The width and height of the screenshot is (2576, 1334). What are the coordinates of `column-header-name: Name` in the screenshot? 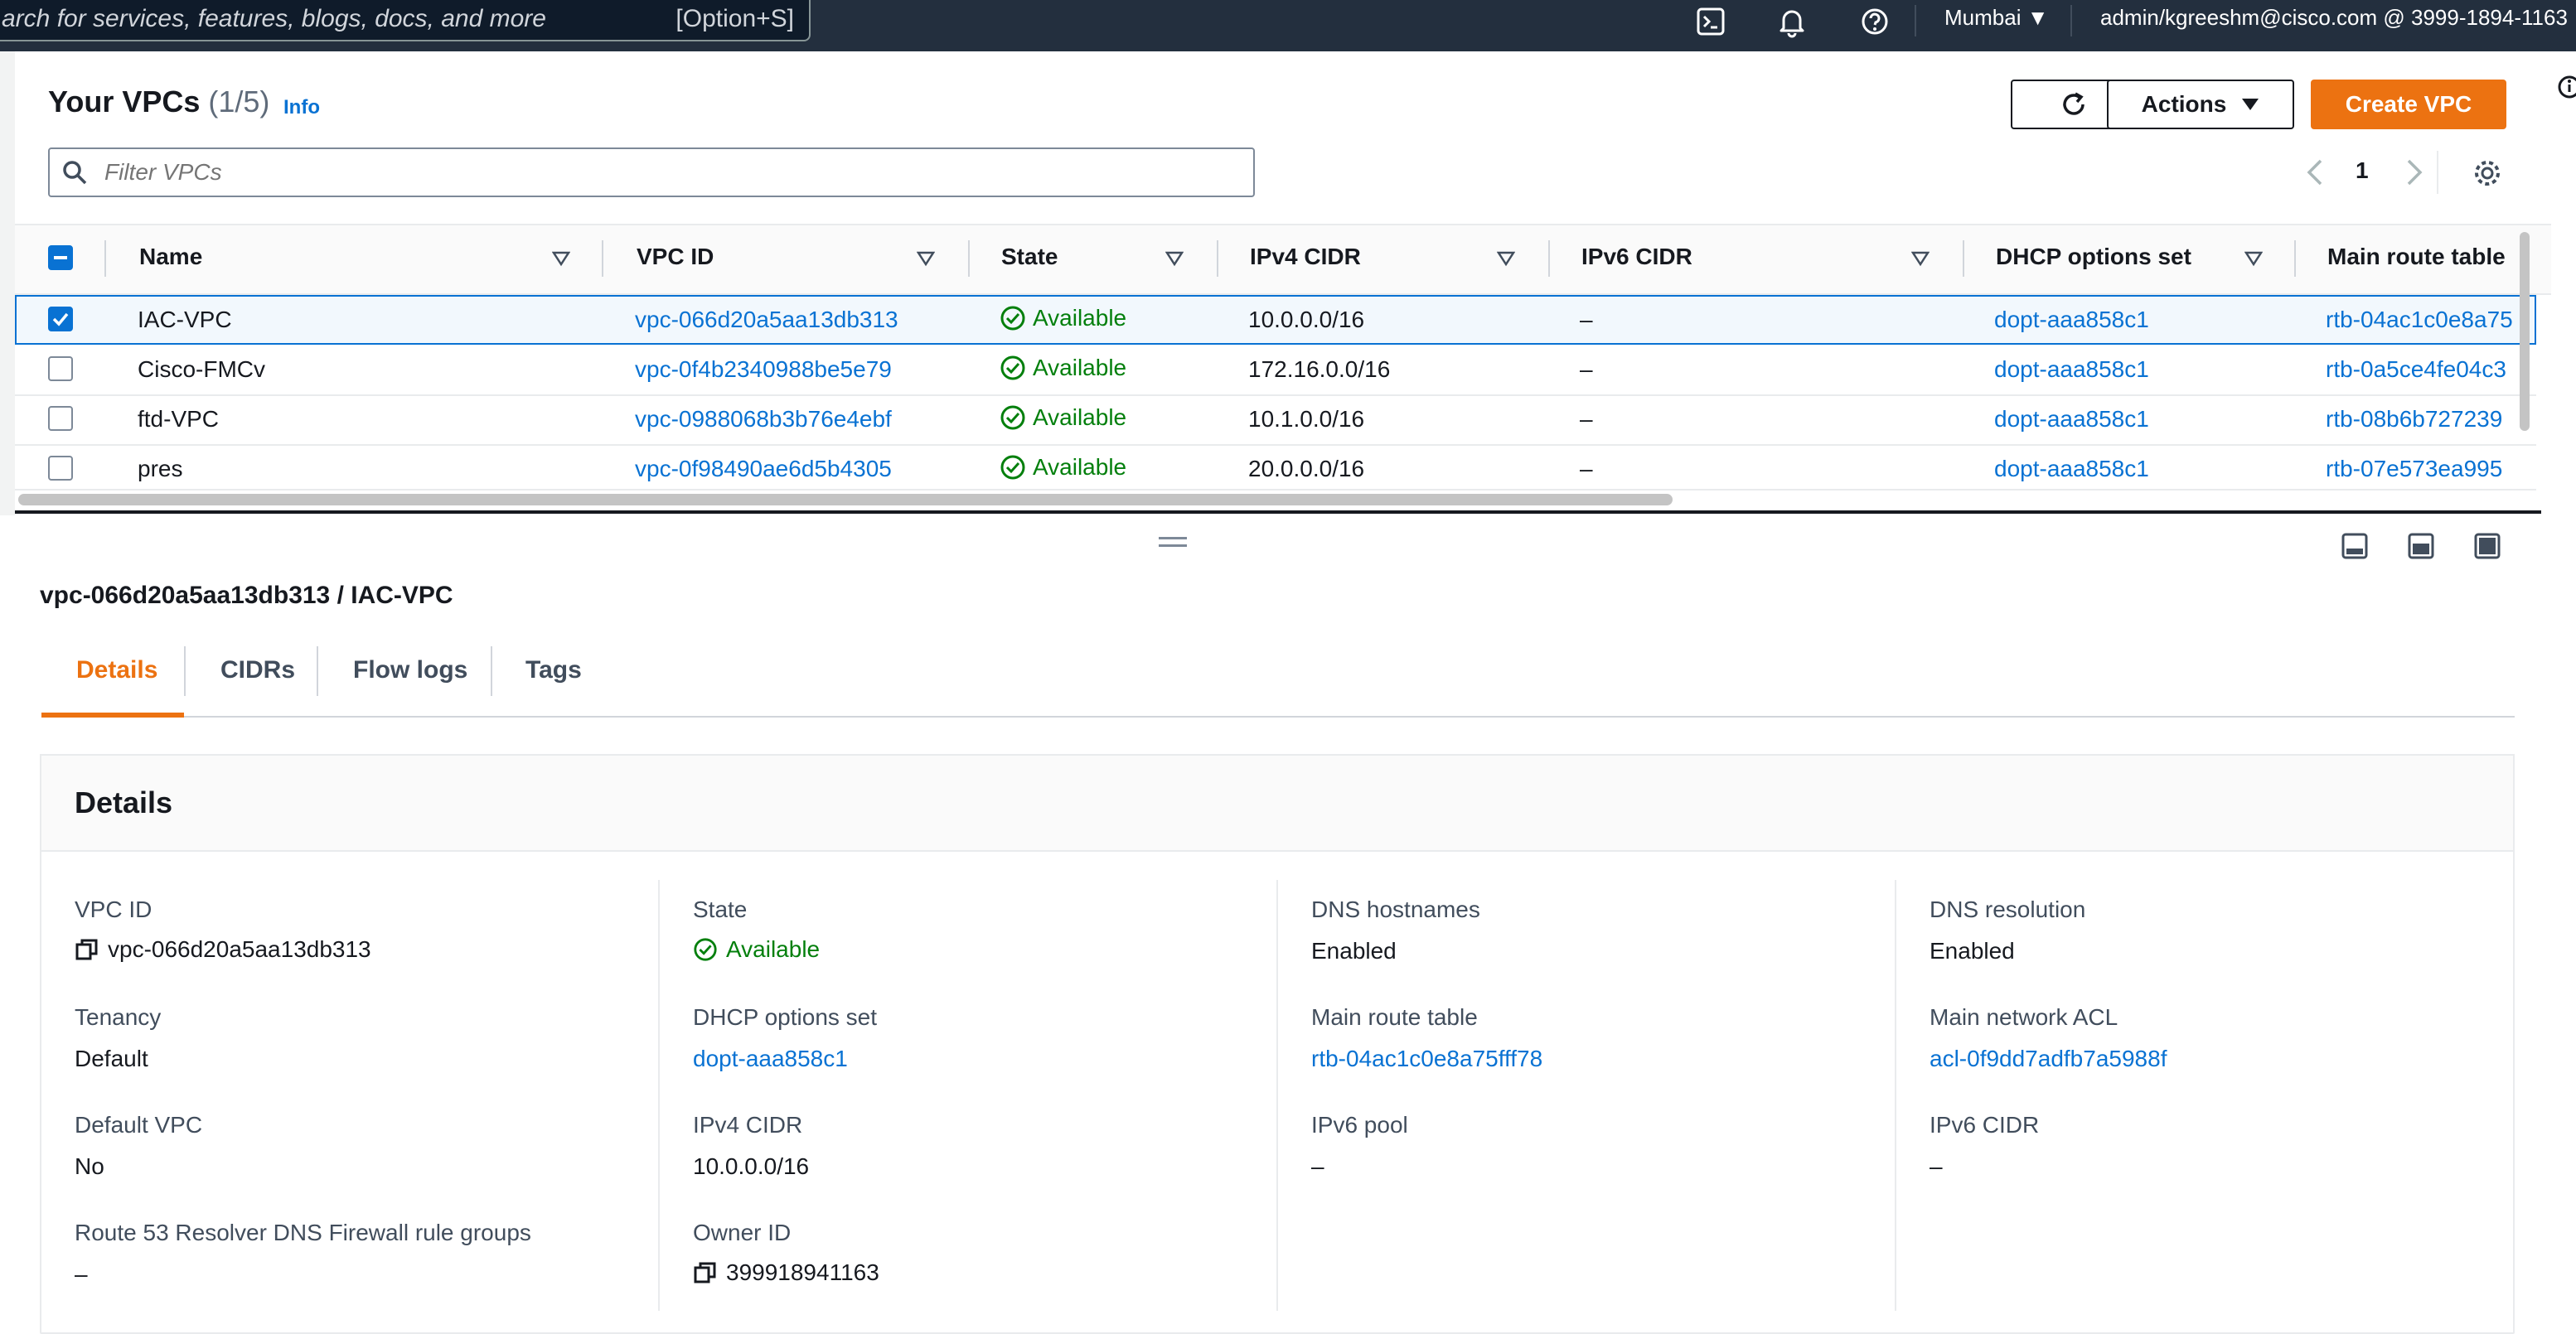 It's located at (170, 257).